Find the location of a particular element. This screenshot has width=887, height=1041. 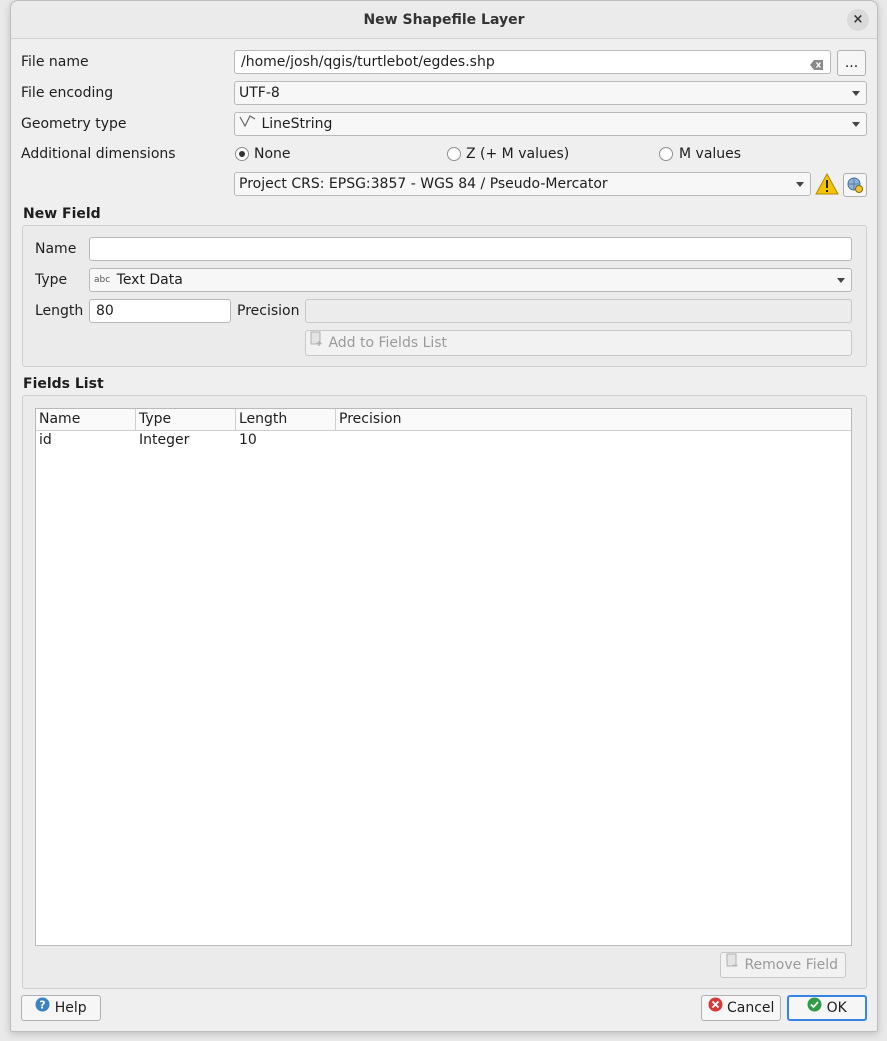

close-button: × is located at coordinates (858, 20).